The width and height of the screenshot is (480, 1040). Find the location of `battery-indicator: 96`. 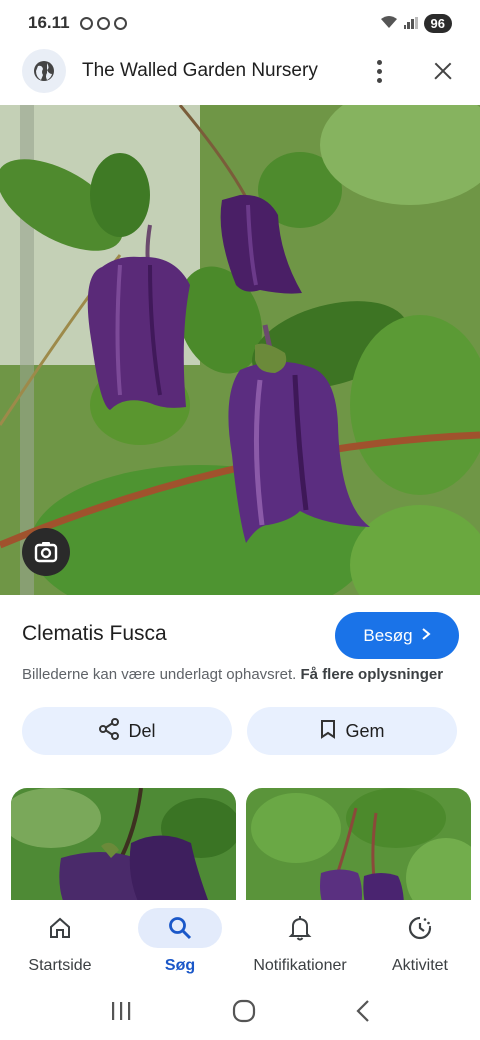

battery-indicator: 96 is located at coordinates (437, 23).